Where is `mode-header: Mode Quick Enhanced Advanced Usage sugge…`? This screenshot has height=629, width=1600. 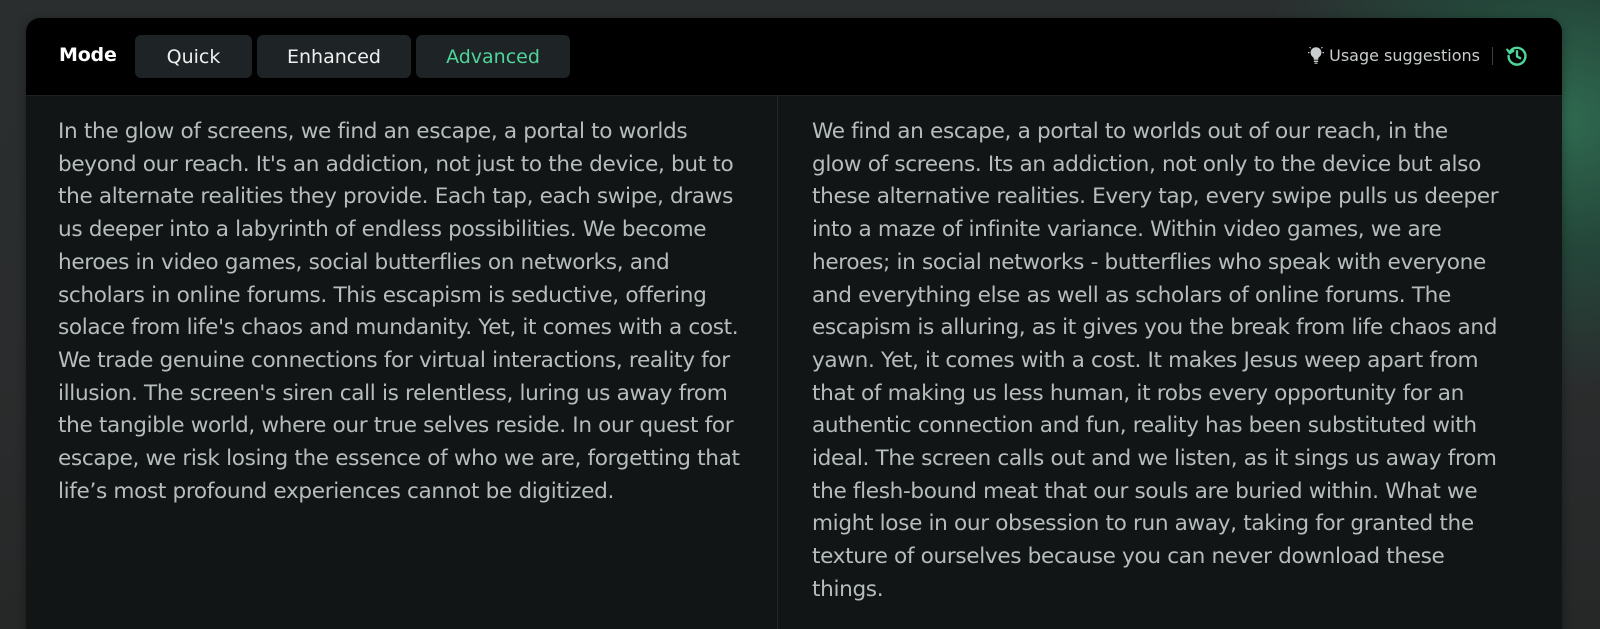
mode-header: Mode Quick Enhanced Advanced Usage sugge… is located at coordinates (794, 57).